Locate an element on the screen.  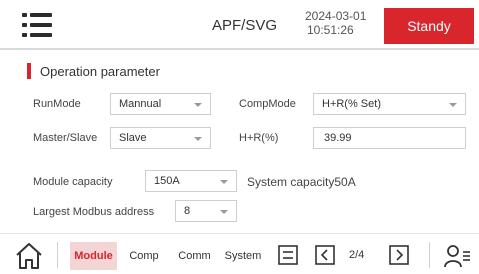
menu-icon is located at coordinates (37, 25).